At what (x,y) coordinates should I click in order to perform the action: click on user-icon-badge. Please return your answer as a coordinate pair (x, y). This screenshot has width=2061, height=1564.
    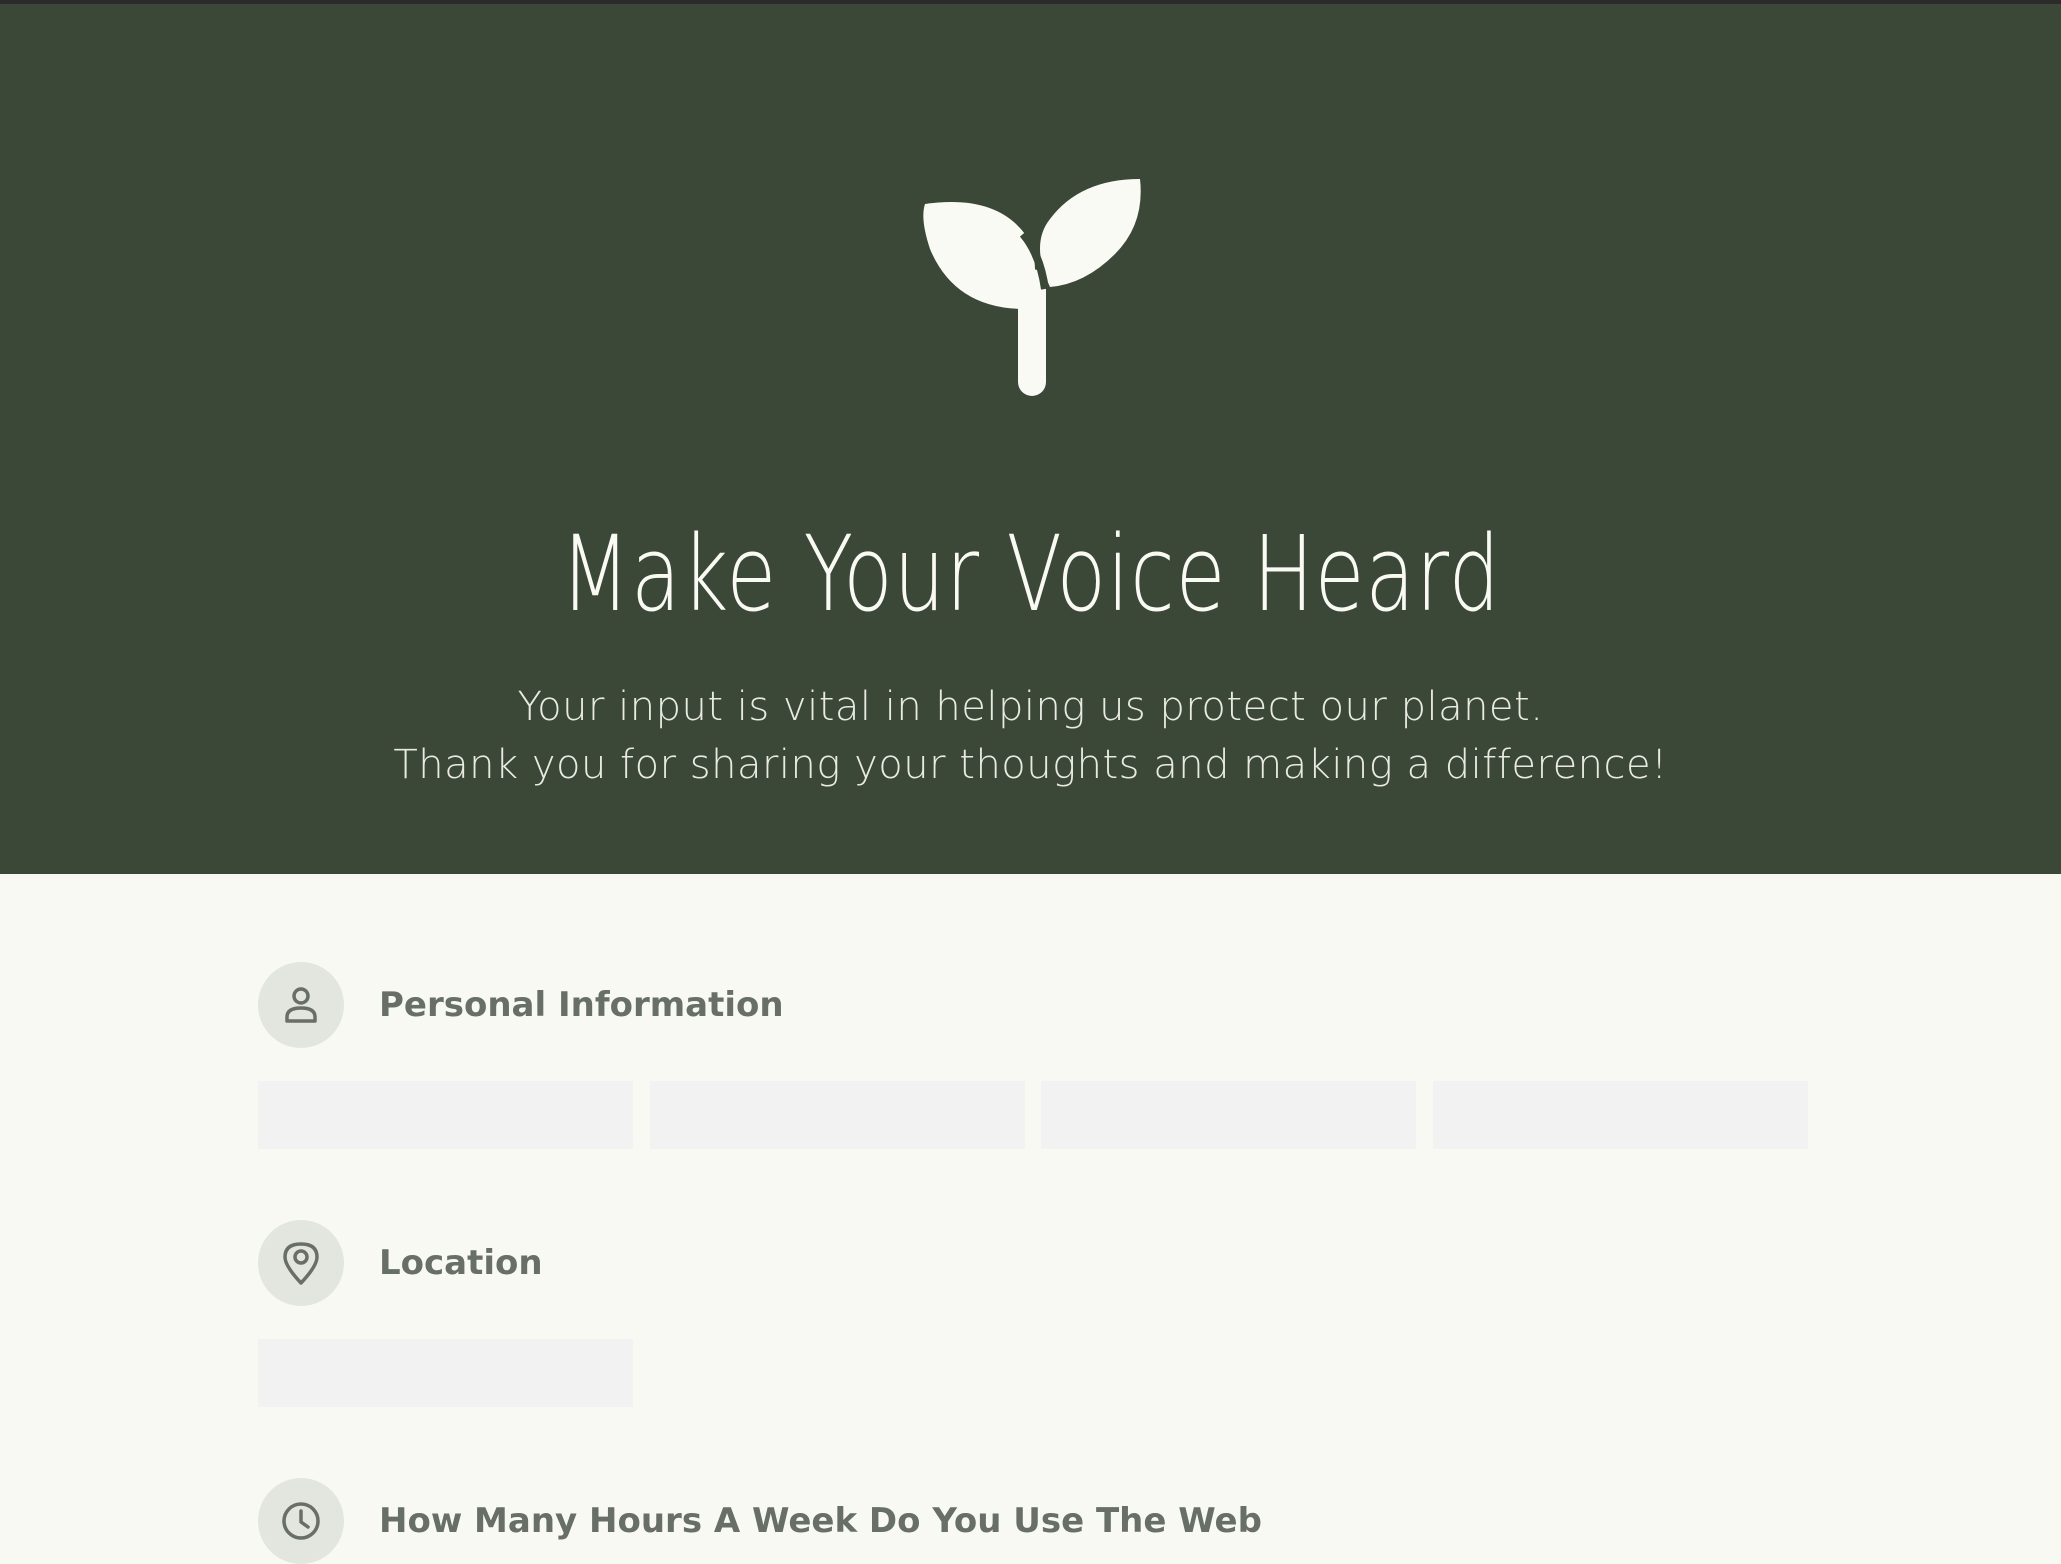
    Looking at the image, I should click on (301, 1005).